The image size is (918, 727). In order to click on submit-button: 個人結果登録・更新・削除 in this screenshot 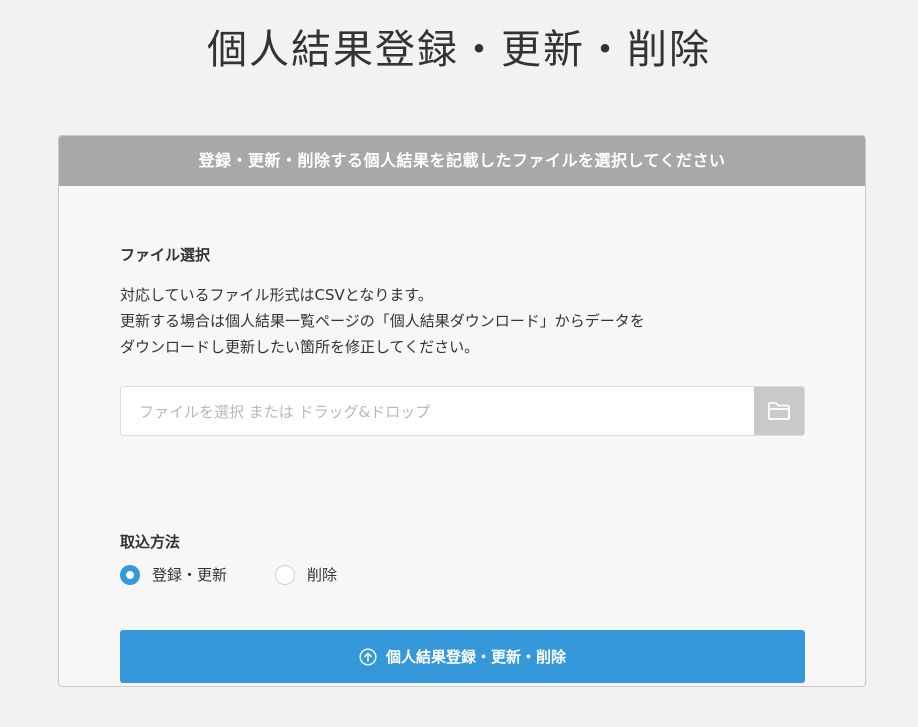, I will do `click(462, 656)`.